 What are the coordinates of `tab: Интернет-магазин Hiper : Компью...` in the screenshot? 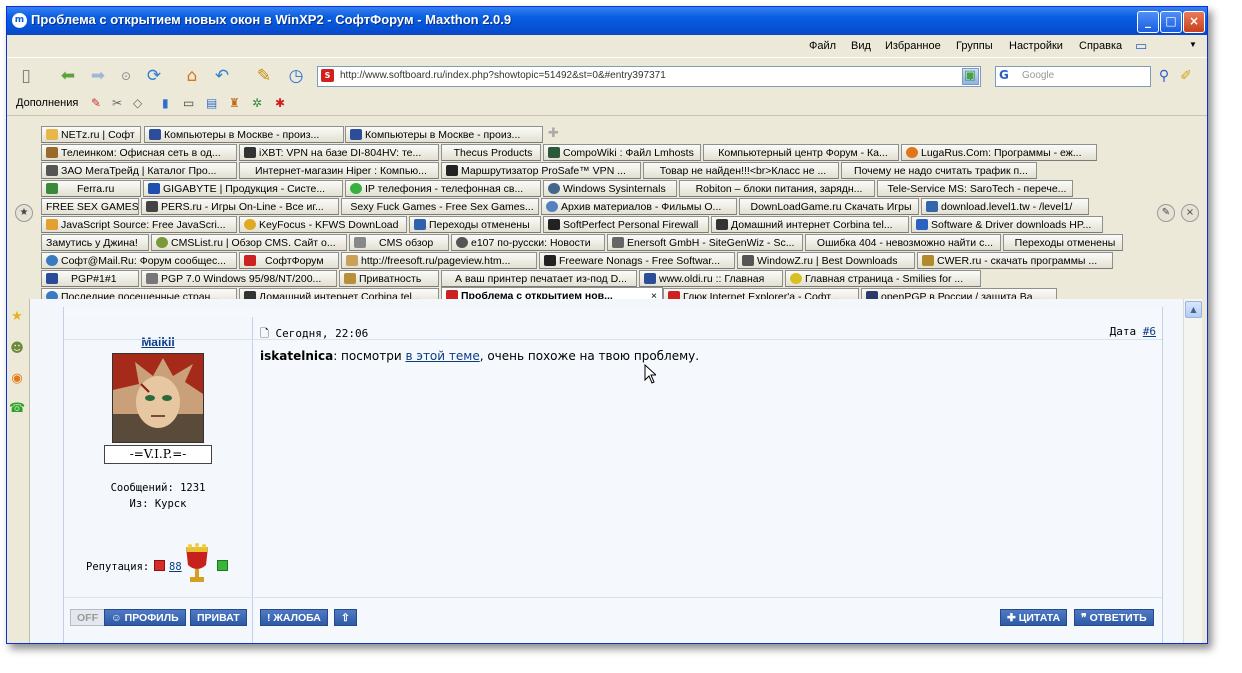 It's located at (339, 170).